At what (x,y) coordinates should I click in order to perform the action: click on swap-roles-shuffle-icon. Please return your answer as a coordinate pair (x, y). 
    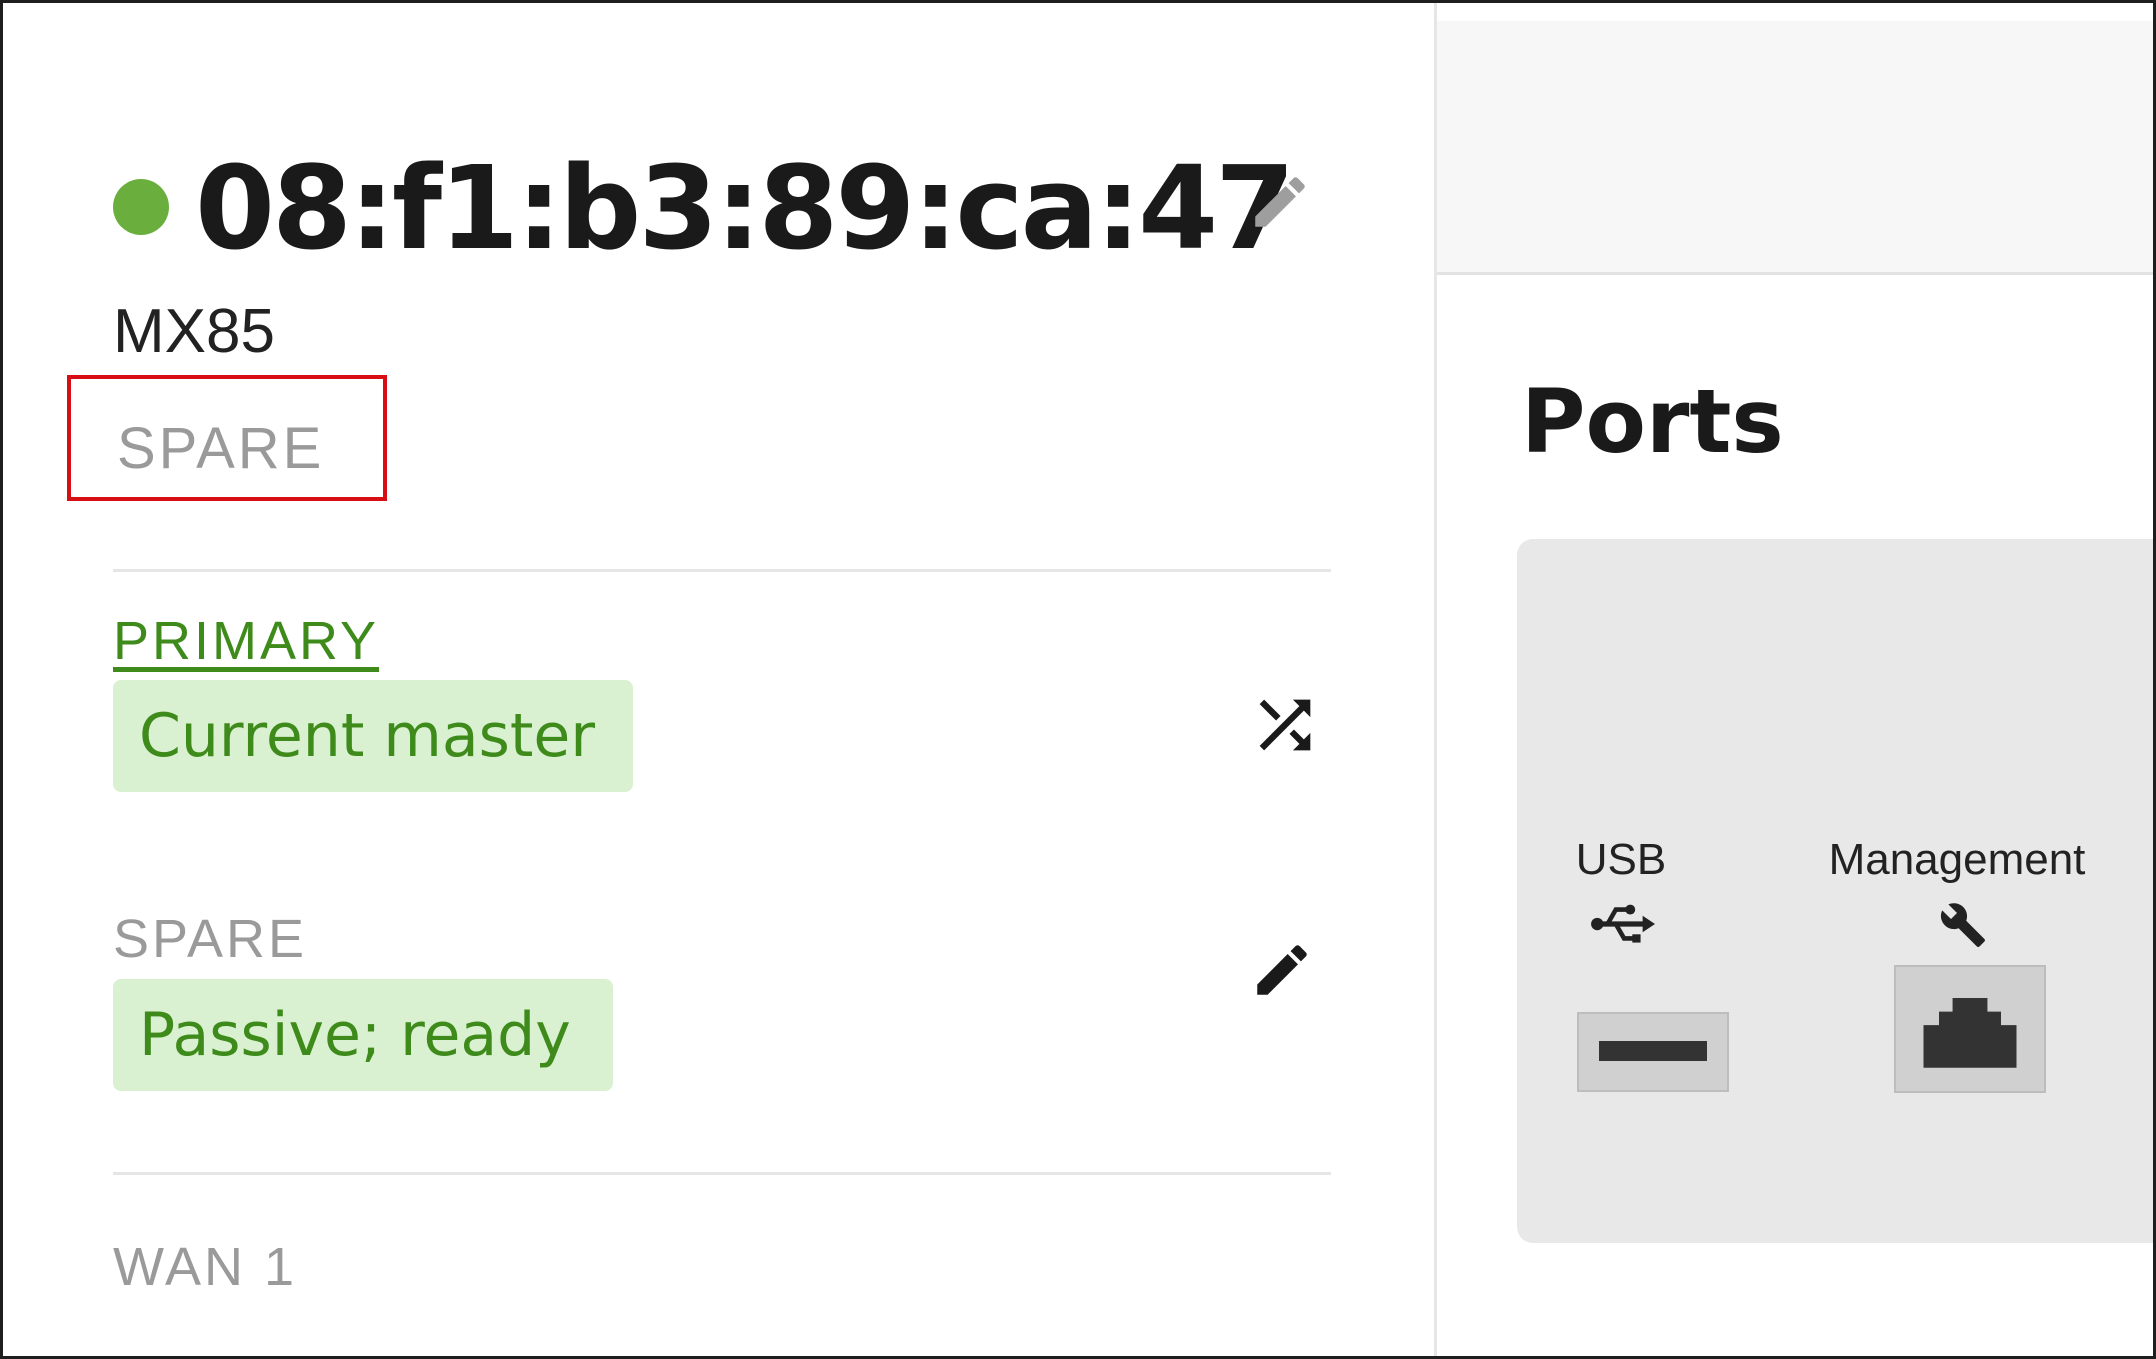
    Looking at the image, I should click on (1285, 725).